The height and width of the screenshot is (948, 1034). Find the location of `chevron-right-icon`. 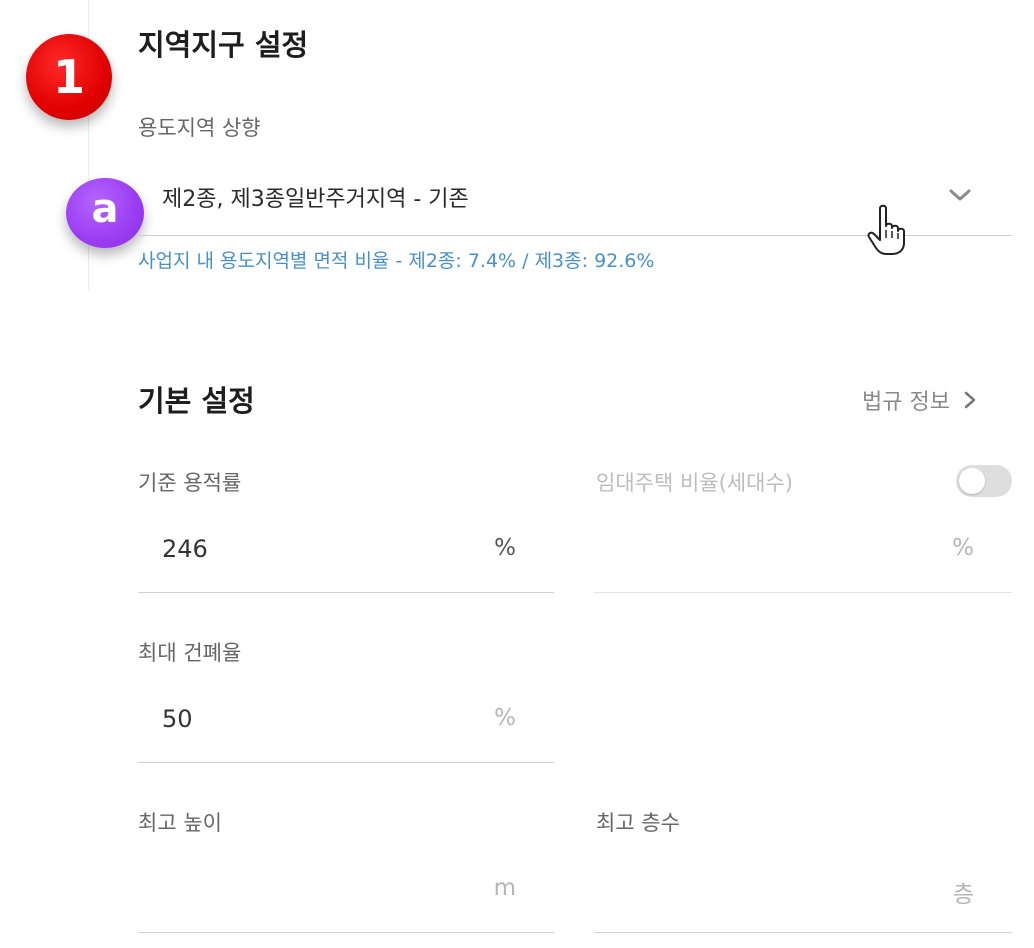

chevron-right-icon is located at coordinates (970, 400).